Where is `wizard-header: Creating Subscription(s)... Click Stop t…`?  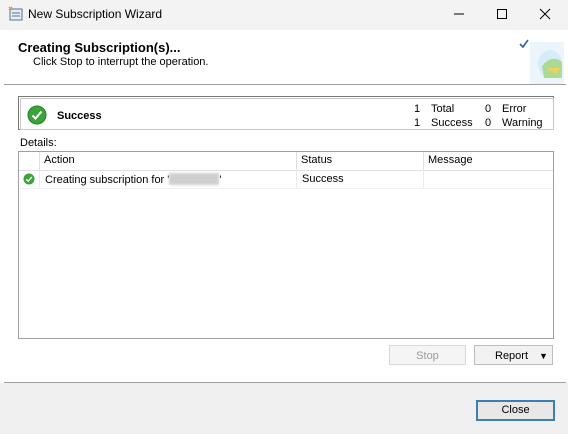
wizard-header: Creating Subscription(s)... Click Stop t… is located at coordinates (285, 59).